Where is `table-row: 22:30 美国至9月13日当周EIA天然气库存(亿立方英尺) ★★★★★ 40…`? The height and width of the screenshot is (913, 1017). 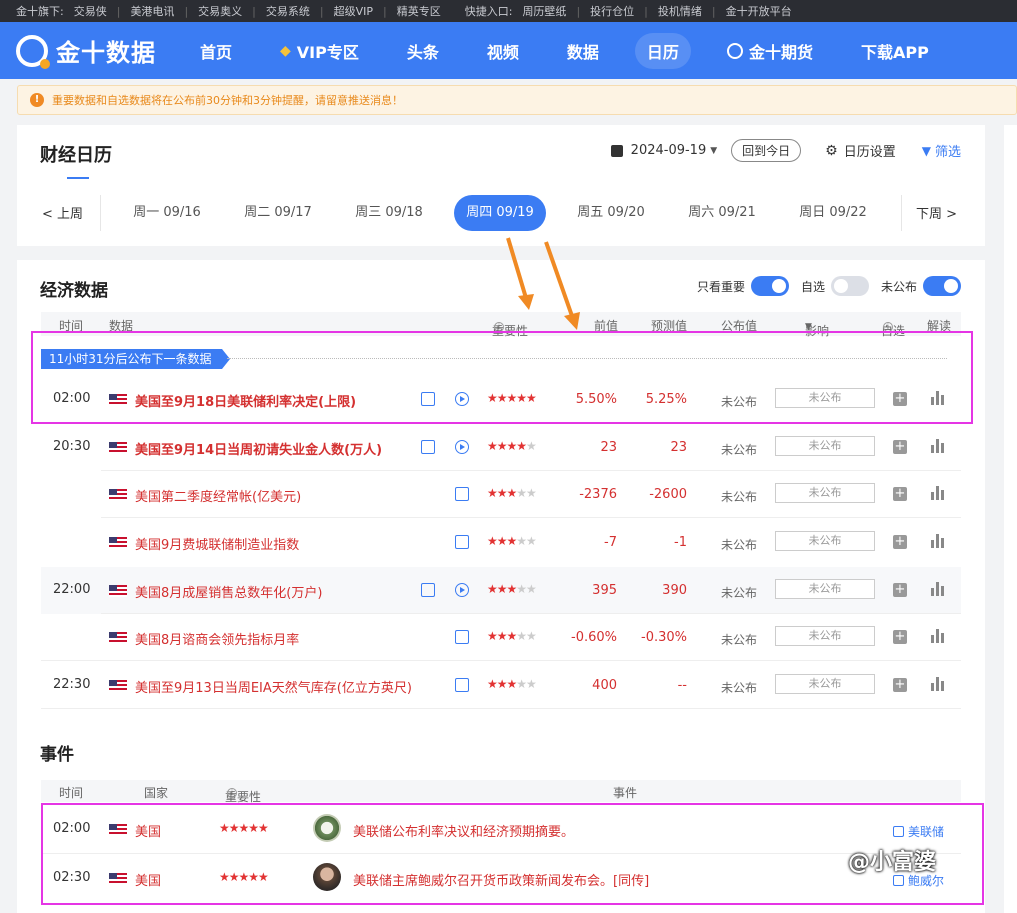
table-row: 22:30 美国至9月13日当周EIA天然气库存(亿立方英尺) ★★★★★ 40… is located at coordinates (501, 685).